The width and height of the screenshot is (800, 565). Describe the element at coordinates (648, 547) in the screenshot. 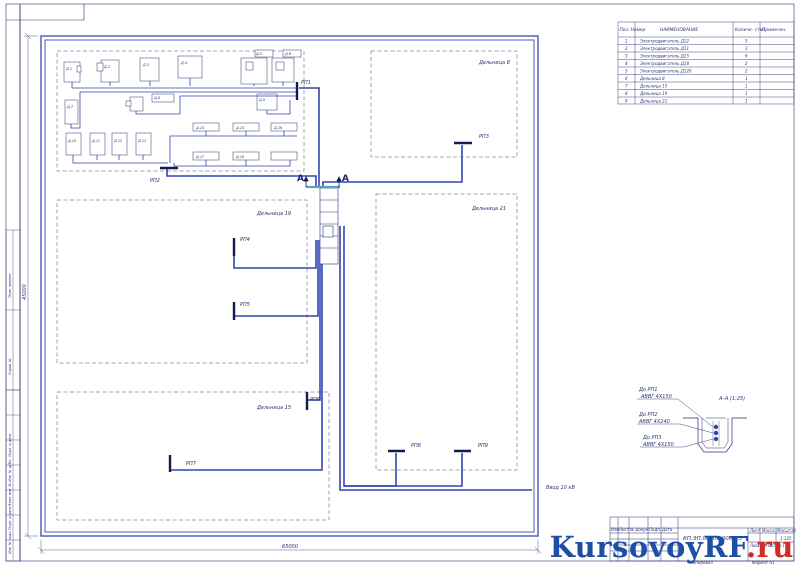

I see `watermark-main: KursovoyRF` at that location.